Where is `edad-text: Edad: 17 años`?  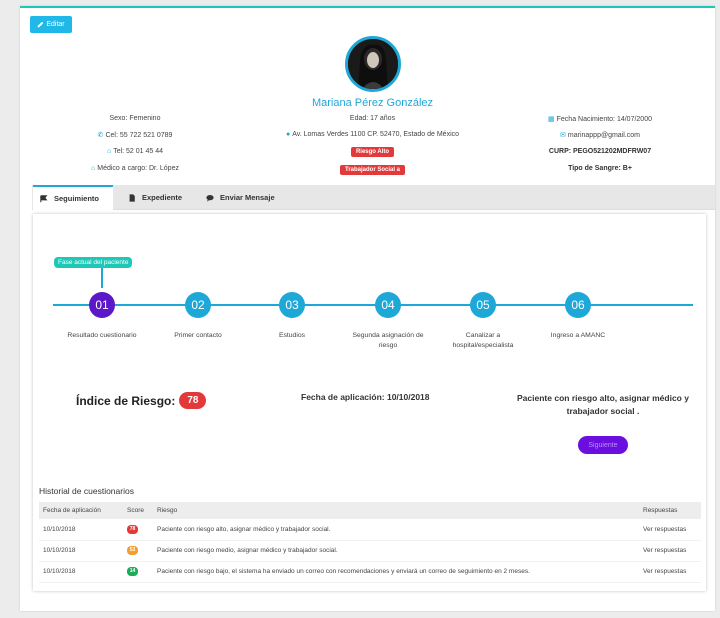
edad-text: Edad: 17 años is located at coordinates (372, 118).